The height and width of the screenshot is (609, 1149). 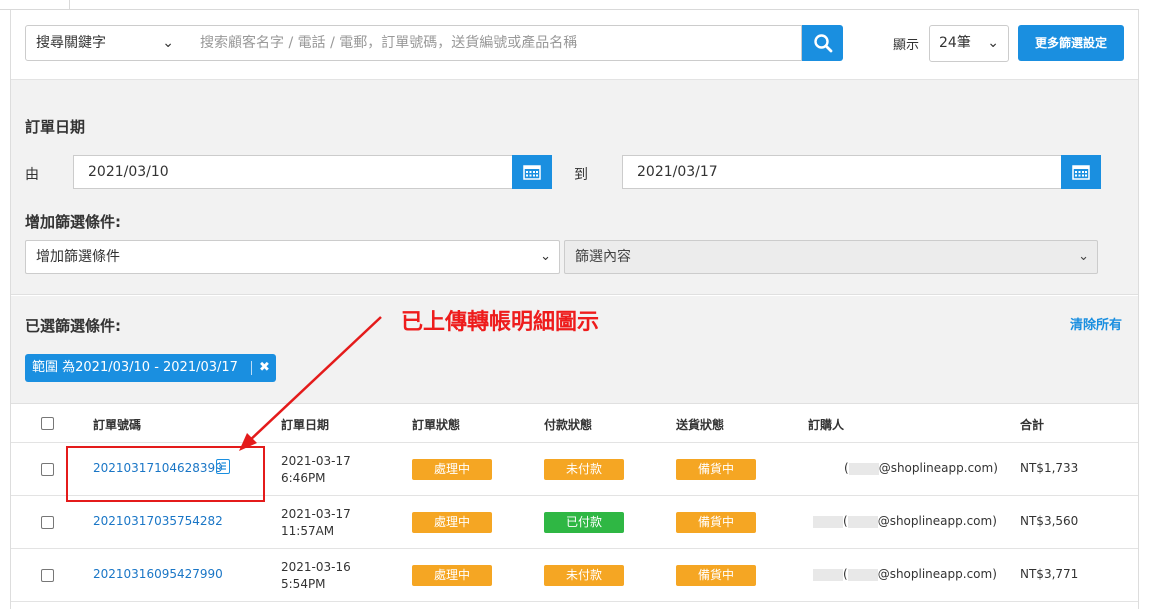 What do you see at coordinates (568, 424) in the screenshot?
I see `header-payment-status: 付款狀態` at bounding box center [568, 424].